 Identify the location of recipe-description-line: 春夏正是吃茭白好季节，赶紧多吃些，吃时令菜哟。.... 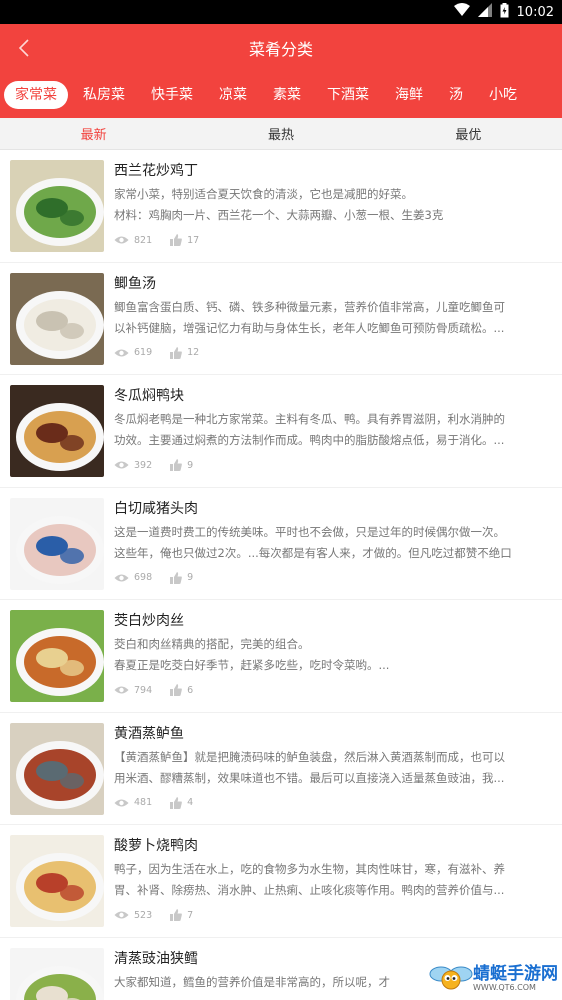
(252, 665).